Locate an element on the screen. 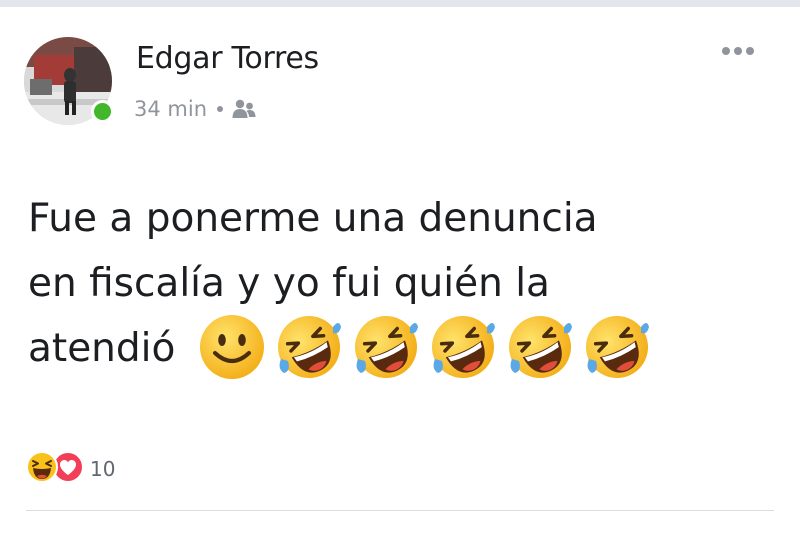 Image resolution: width=800 pixels, height=533 pixels. haha-reaction-icon is located at coordinates (42, 469).